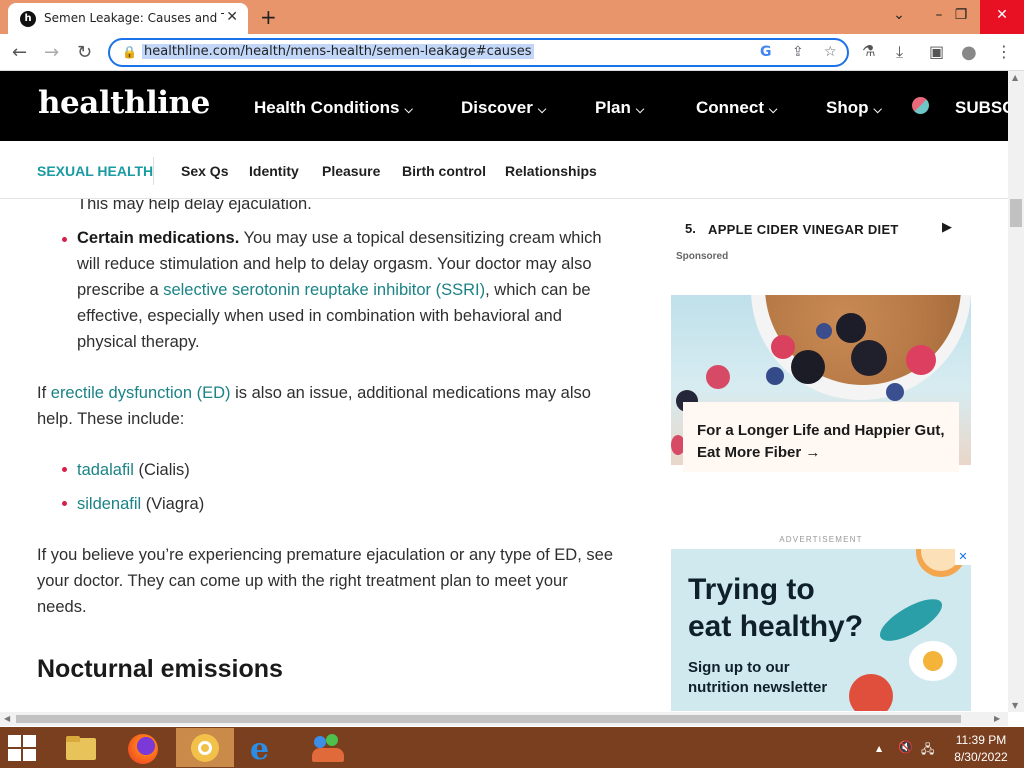 The image size is (1024, 768). Describe the element at coordinates (751, 589) in the screenshot. I see `ad-headline-line: Trying to` at that location.